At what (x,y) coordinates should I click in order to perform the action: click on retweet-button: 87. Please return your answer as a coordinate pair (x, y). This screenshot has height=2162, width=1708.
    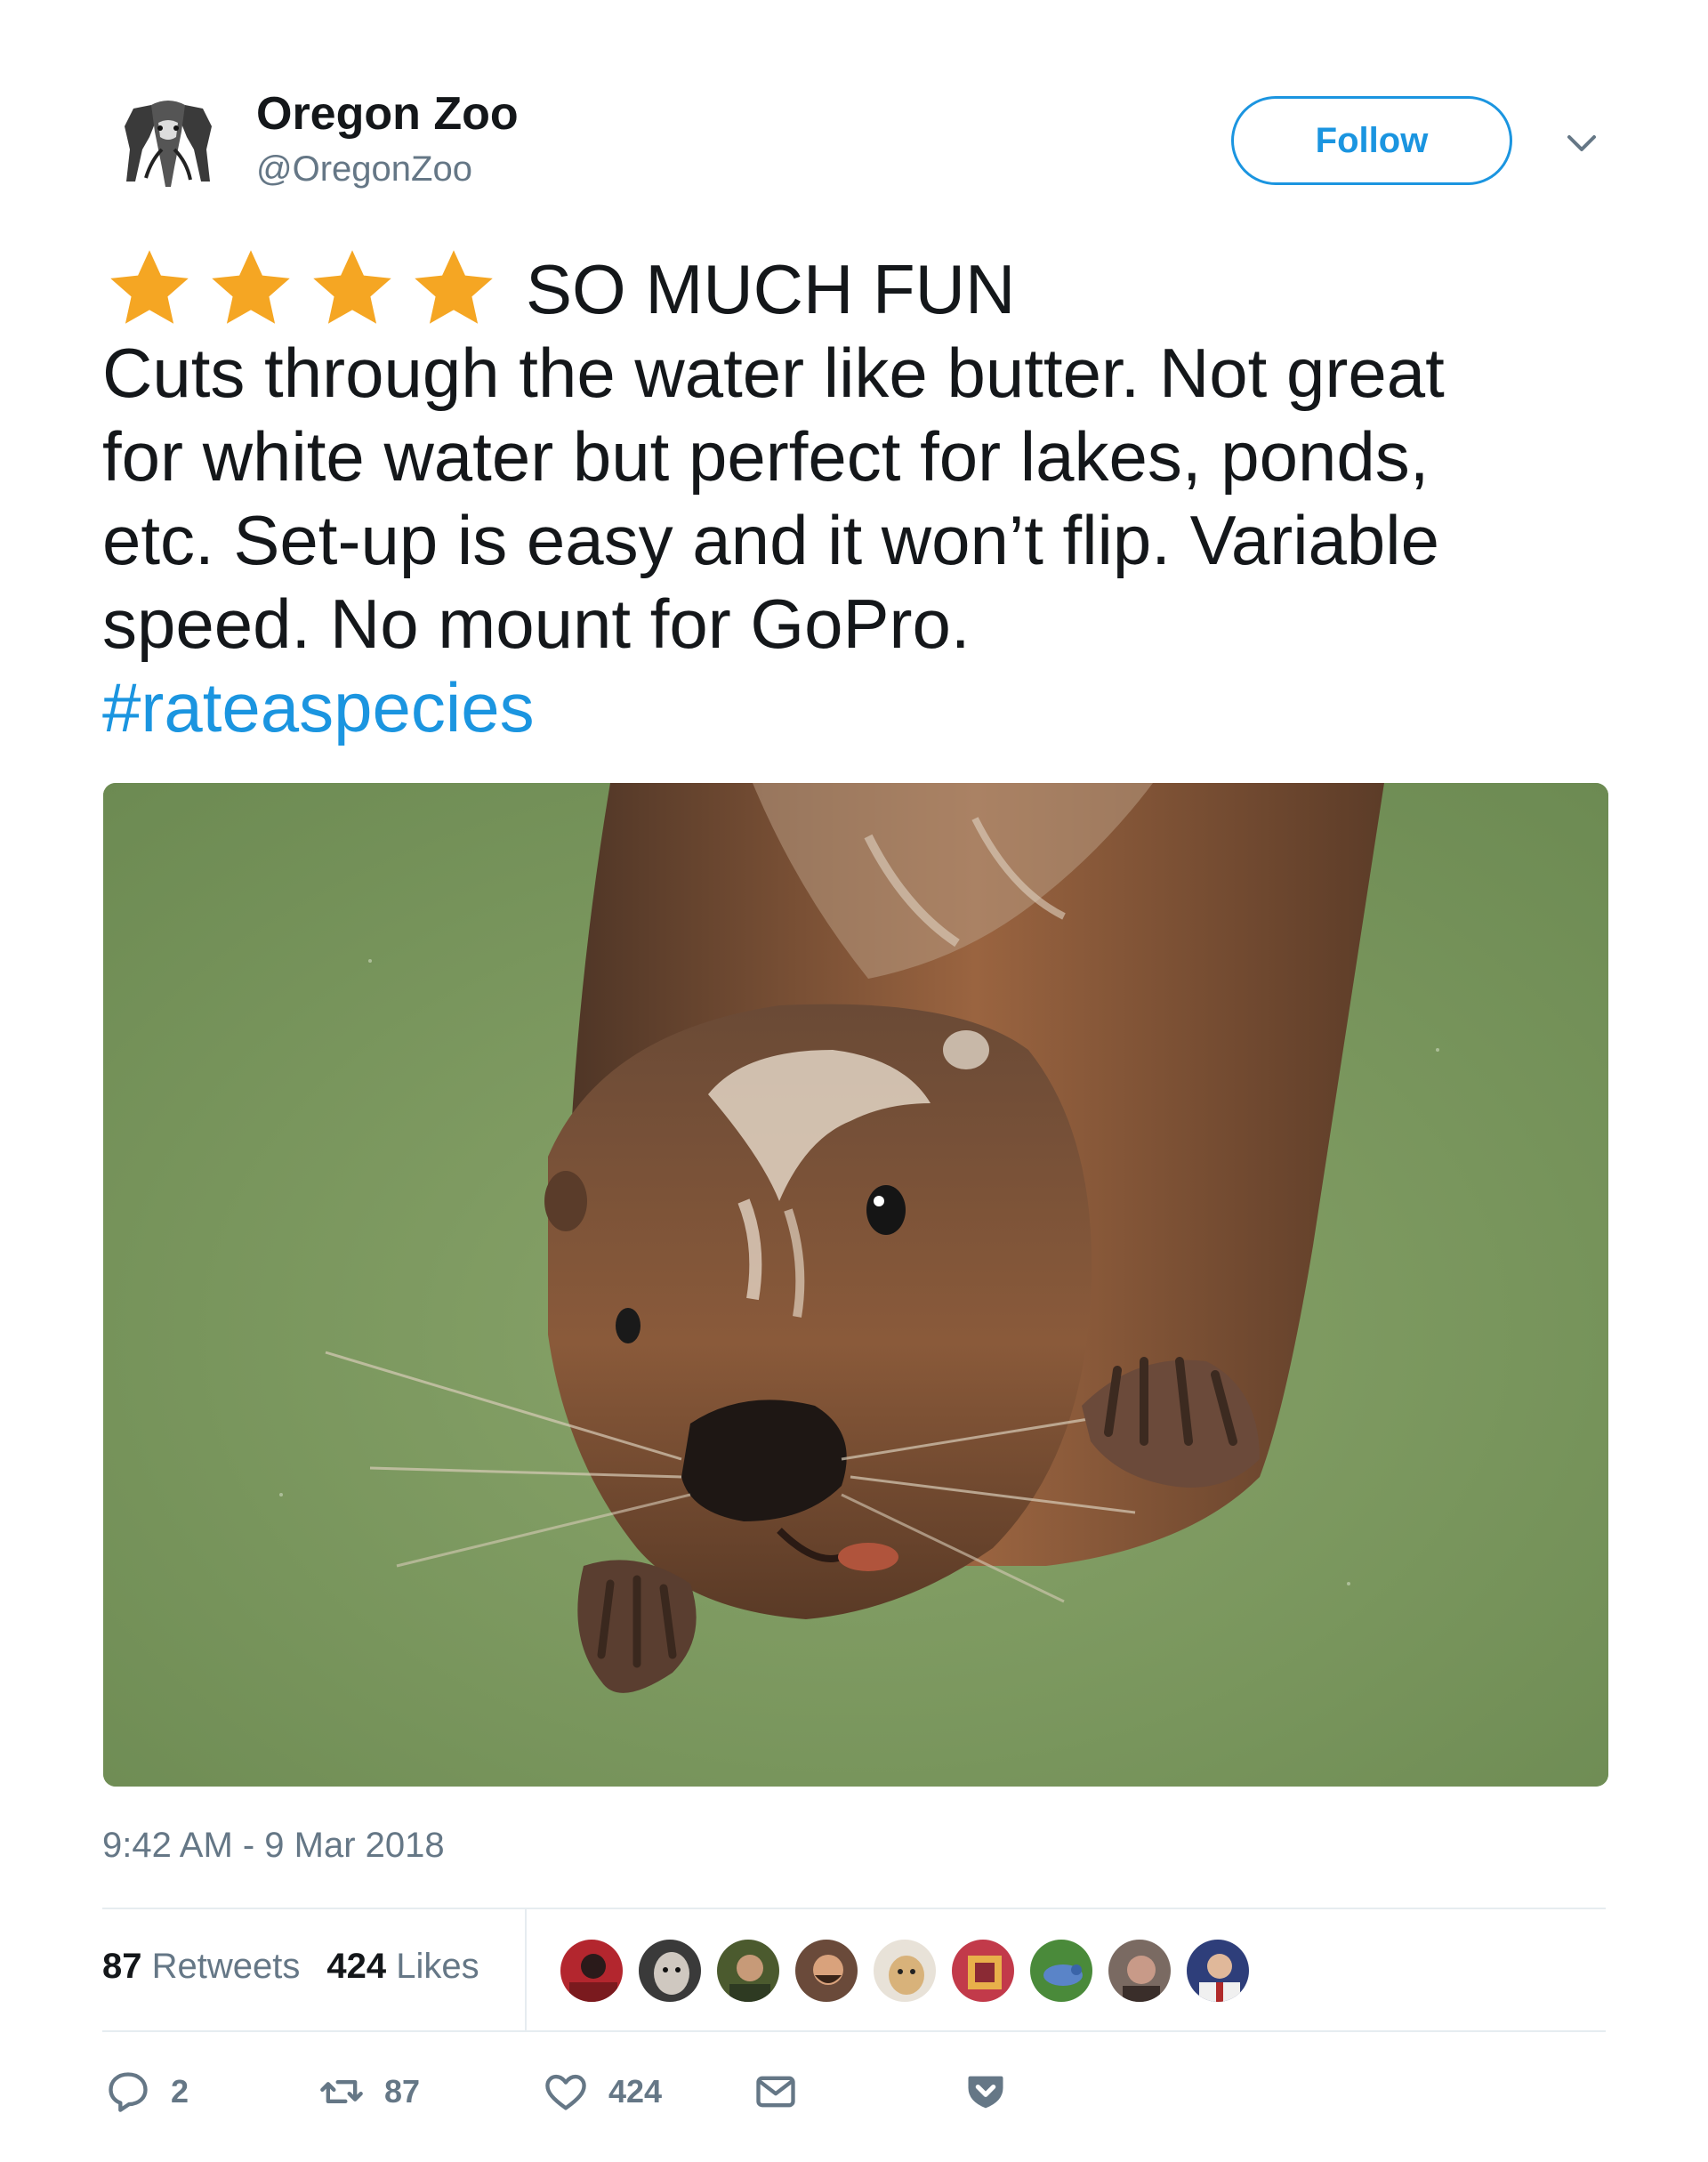
    Looking at the image, I should click on (369, 2092).